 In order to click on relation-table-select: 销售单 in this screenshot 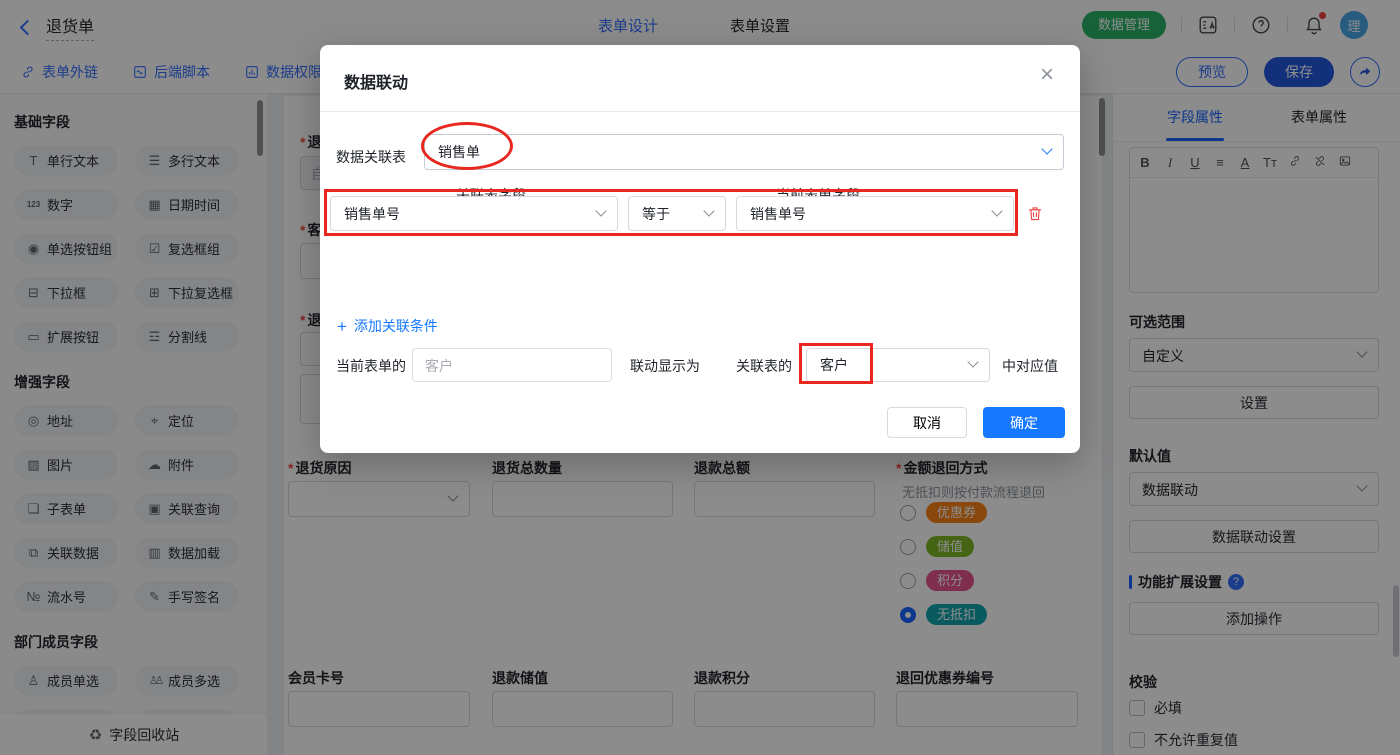, I will do `click(744, 152)`.